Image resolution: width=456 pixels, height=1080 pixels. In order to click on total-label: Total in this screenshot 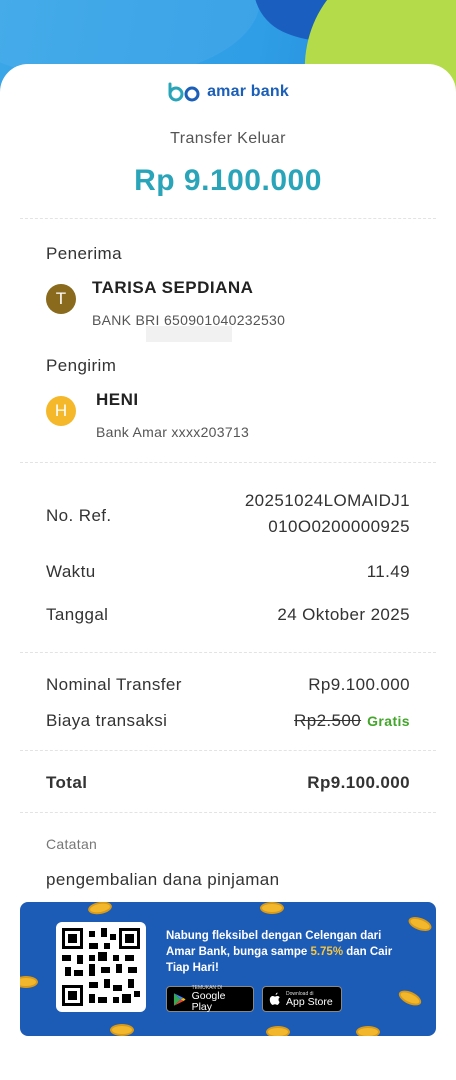, I will do `click(67, 782)`.